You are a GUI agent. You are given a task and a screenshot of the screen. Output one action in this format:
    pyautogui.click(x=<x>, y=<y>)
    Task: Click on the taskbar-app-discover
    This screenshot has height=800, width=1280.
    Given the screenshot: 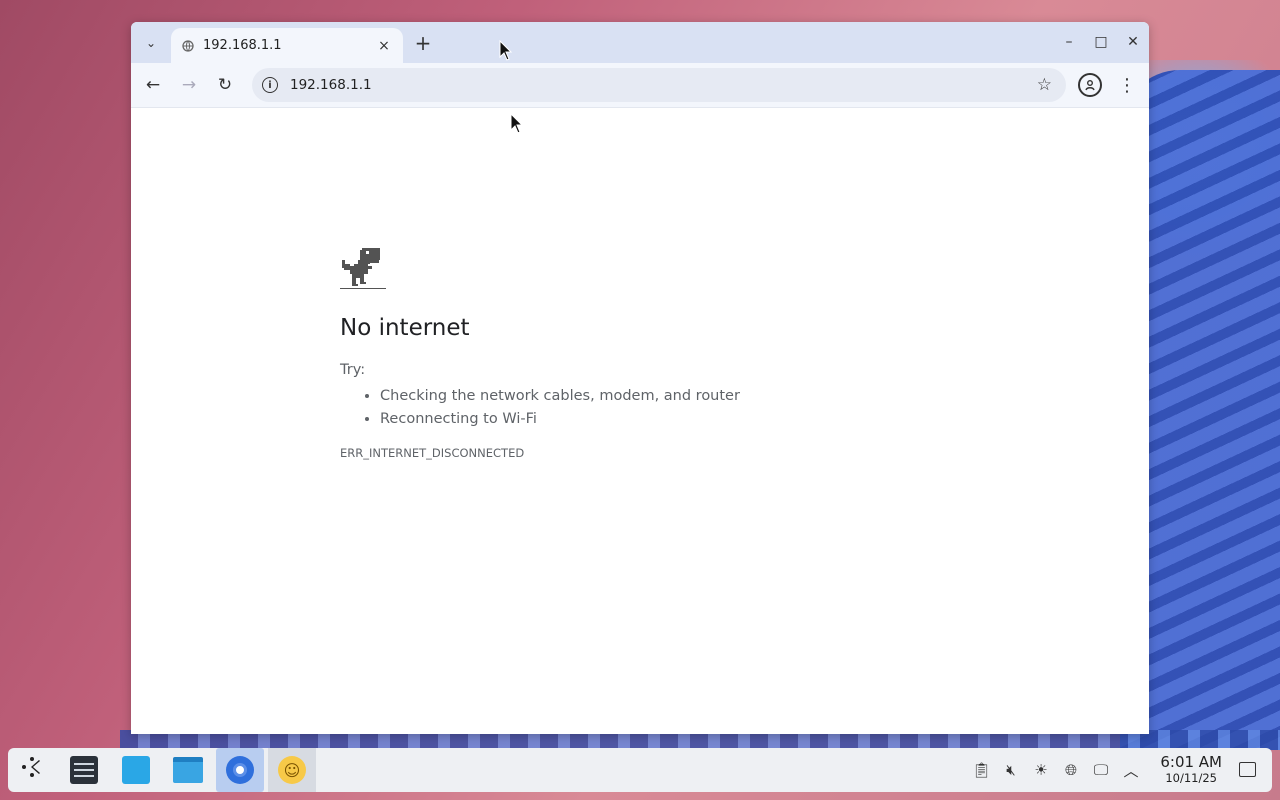 What is the action you would take?
    pyautogui.click(x=136, y=770)
    